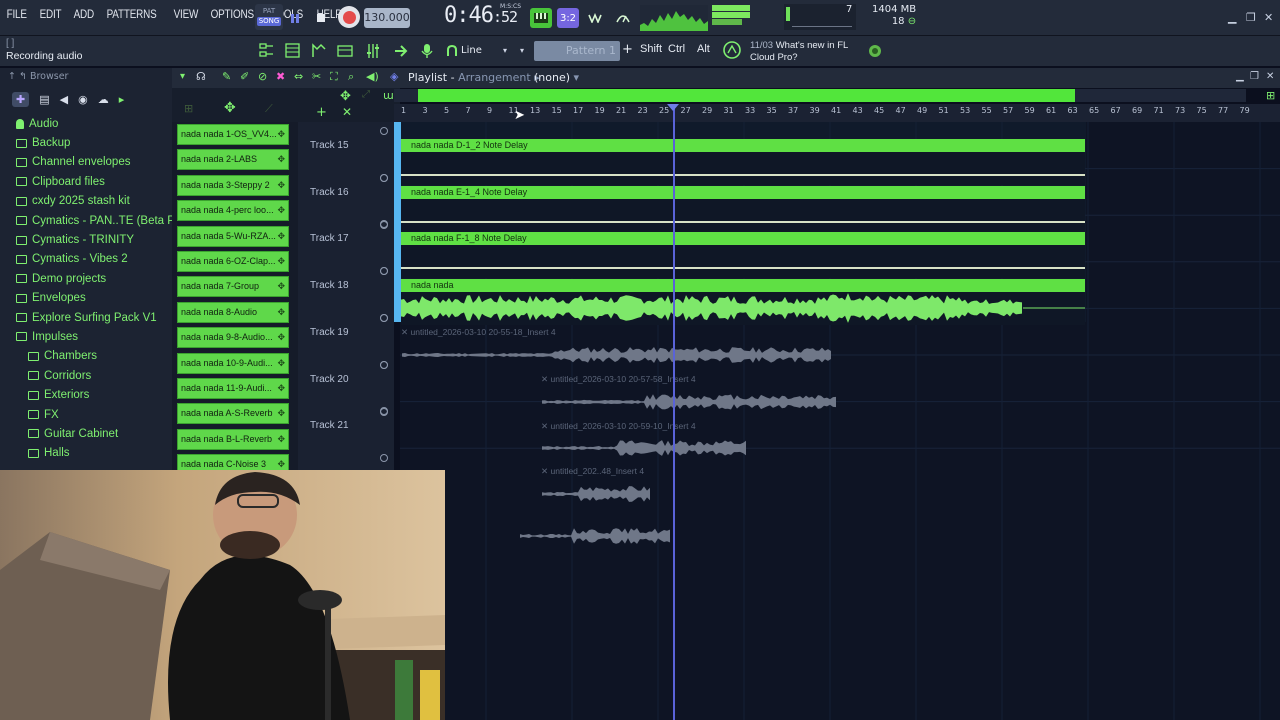 This screenshot has width=1280, height=720. I want to click on browser-item: Explore Surfing Pack V1, so click(86, 317).